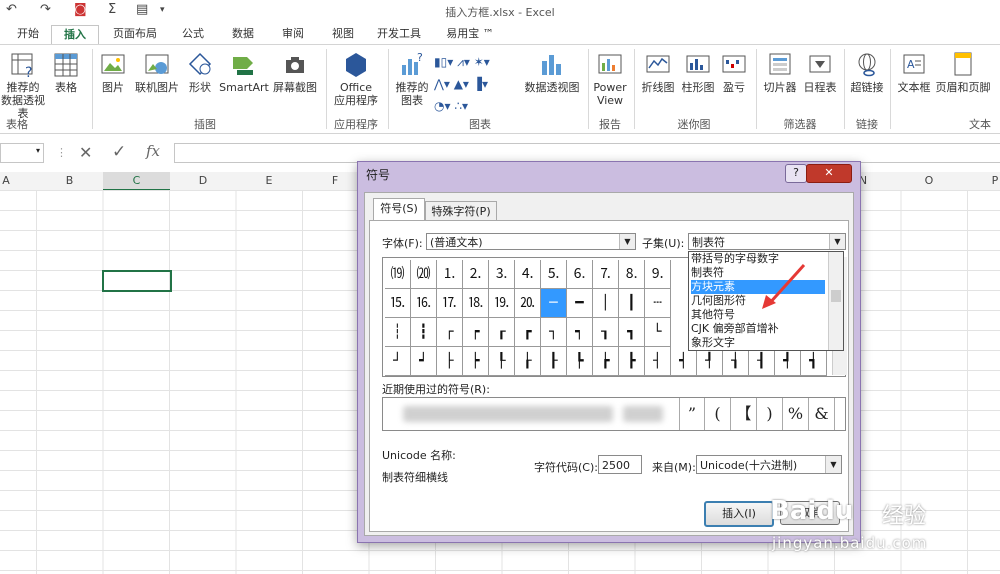 The height and width of the screenshot is (574, 1000). What do you see at coordinates (580, 303) in the screenshot?
I see `symbol-cell: ━` at bounding box center [580, 303].